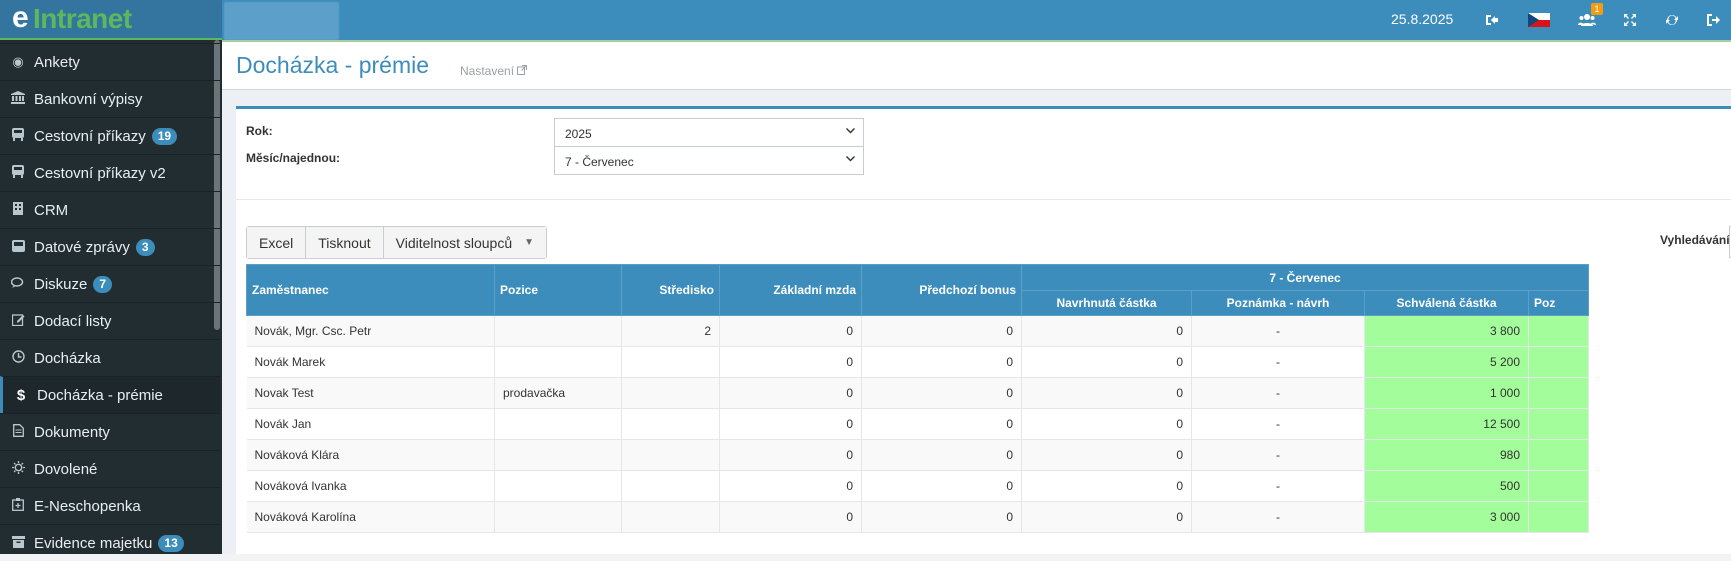 The image size is (1731, 561). I want to click on count-badge: 19, so click(164, 136).